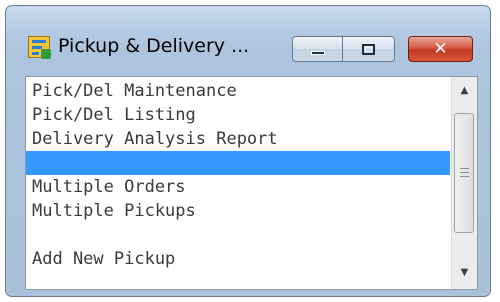 The image size is (500, 302). I want to click on icon-badge, so click(46, 54).